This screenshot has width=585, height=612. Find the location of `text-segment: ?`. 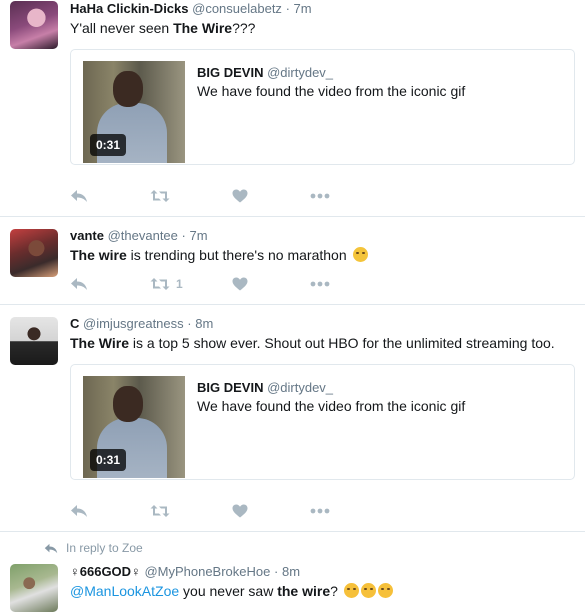

text-segment: ? is located at coordinates (334, 591).